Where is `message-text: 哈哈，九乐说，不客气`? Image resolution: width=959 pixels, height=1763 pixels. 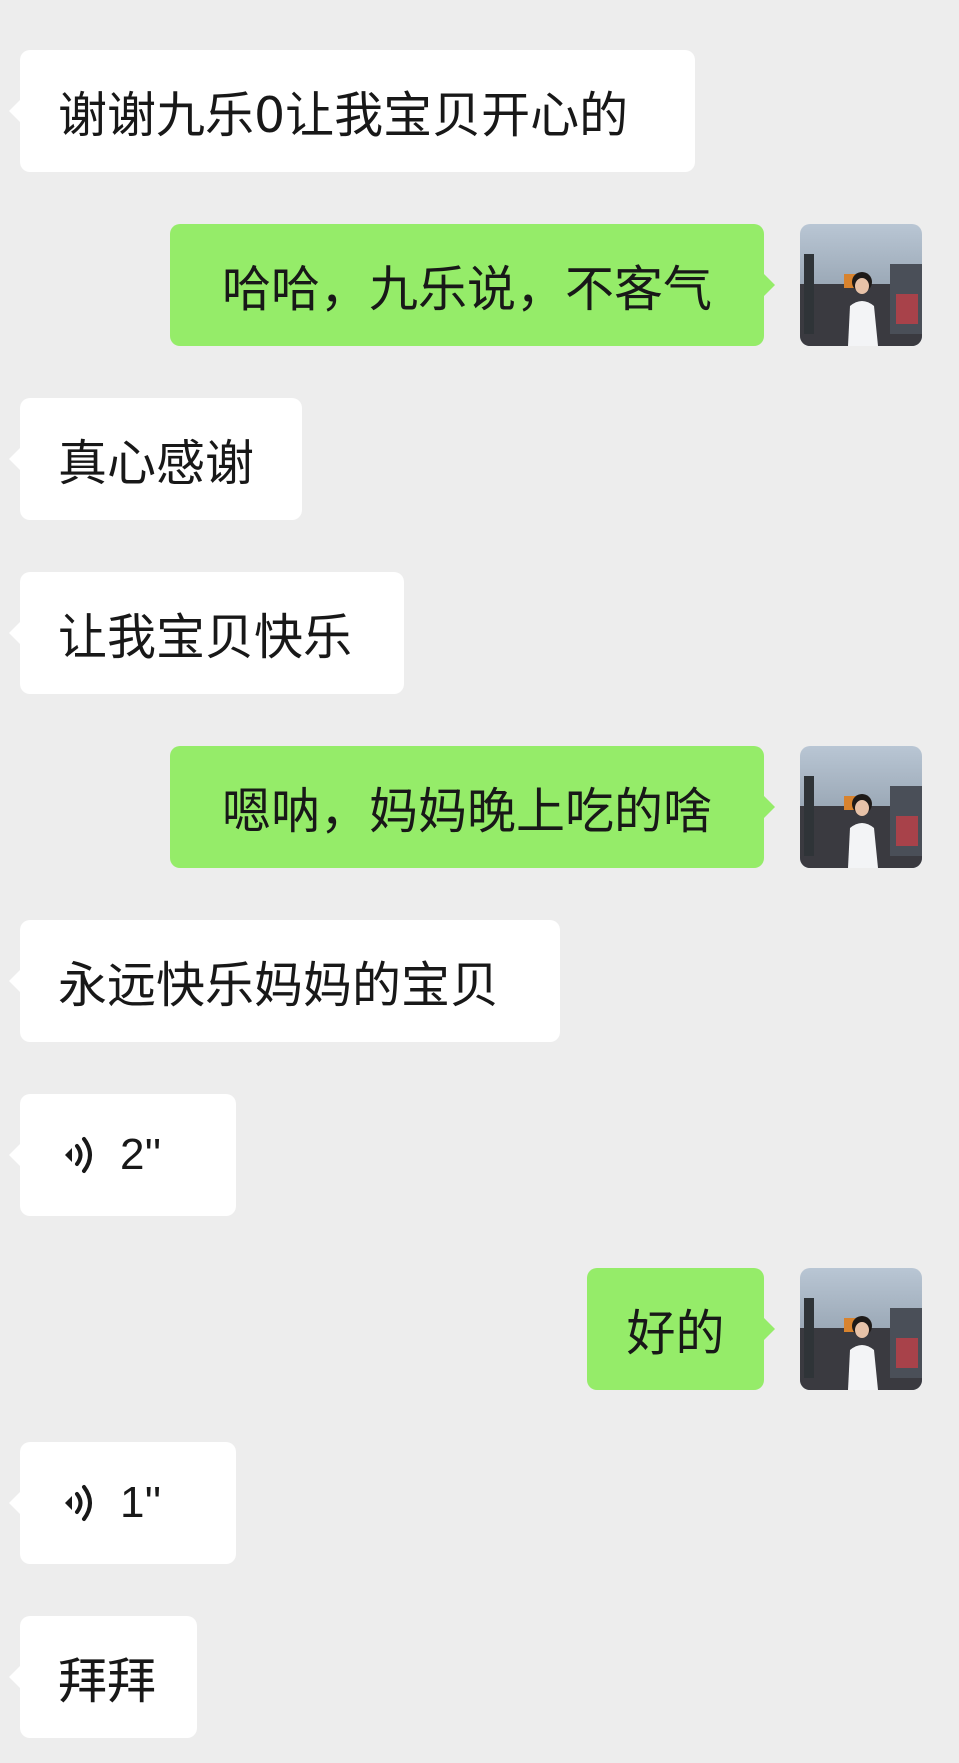
message-text: 哈哈，九乐说，不客气 is located at coordinates (466, 289).